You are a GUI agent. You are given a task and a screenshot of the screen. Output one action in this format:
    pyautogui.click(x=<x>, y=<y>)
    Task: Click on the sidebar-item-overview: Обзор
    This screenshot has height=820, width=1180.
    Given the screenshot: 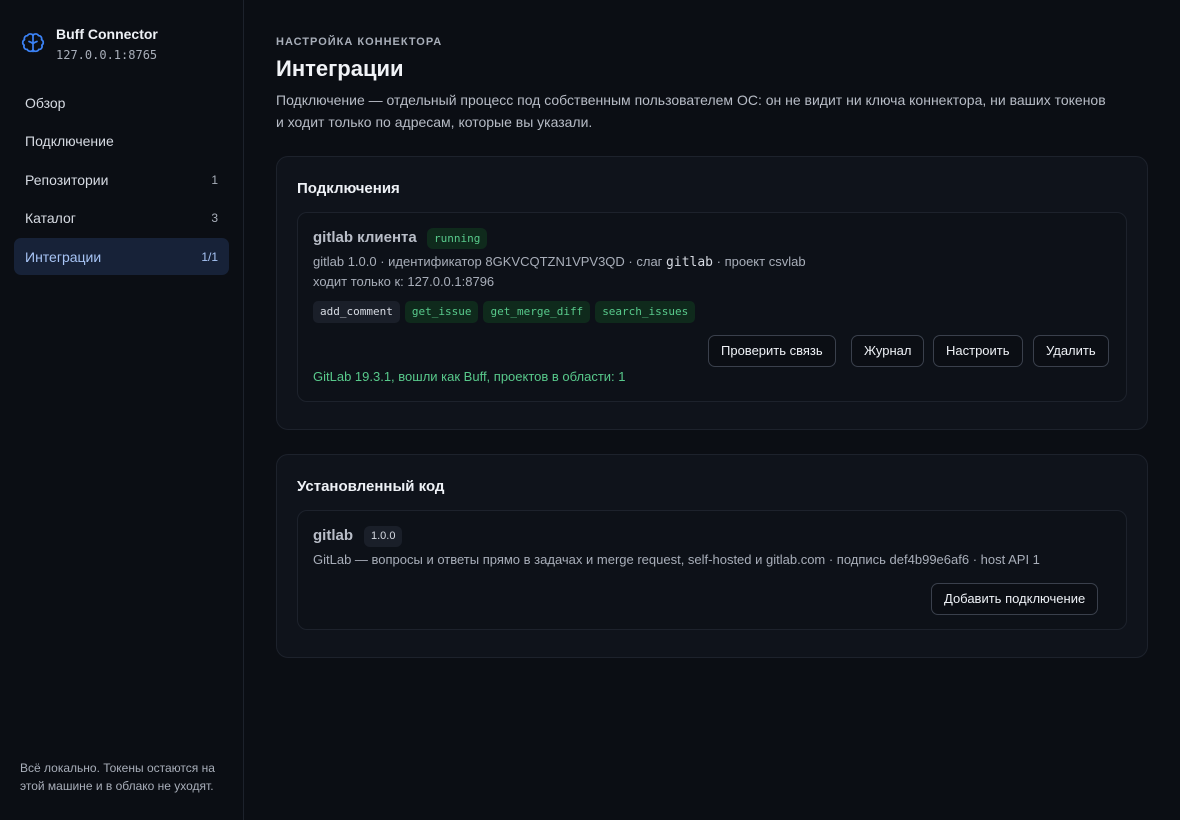 What is the action you would take?
    pyautogui.click(x=121, y=102)
    